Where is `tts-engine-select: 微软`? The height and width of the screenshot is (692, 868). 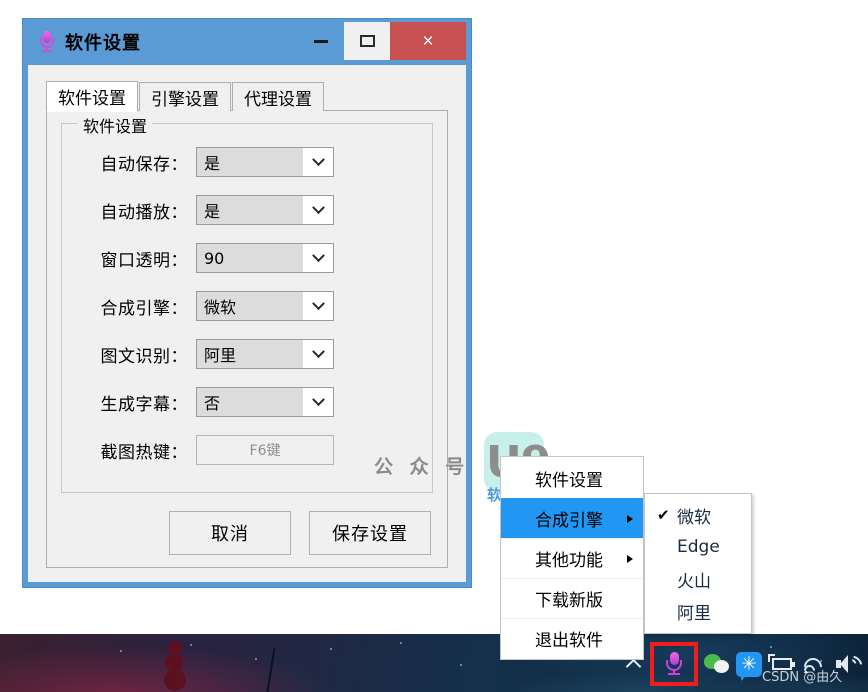
tts-engine-select: 微软 is located at coordinates (265, 306).